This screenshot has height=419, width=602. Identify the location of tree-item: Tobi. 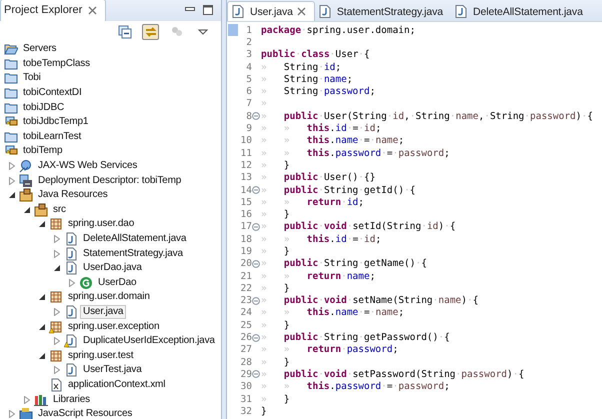
(32, 78).